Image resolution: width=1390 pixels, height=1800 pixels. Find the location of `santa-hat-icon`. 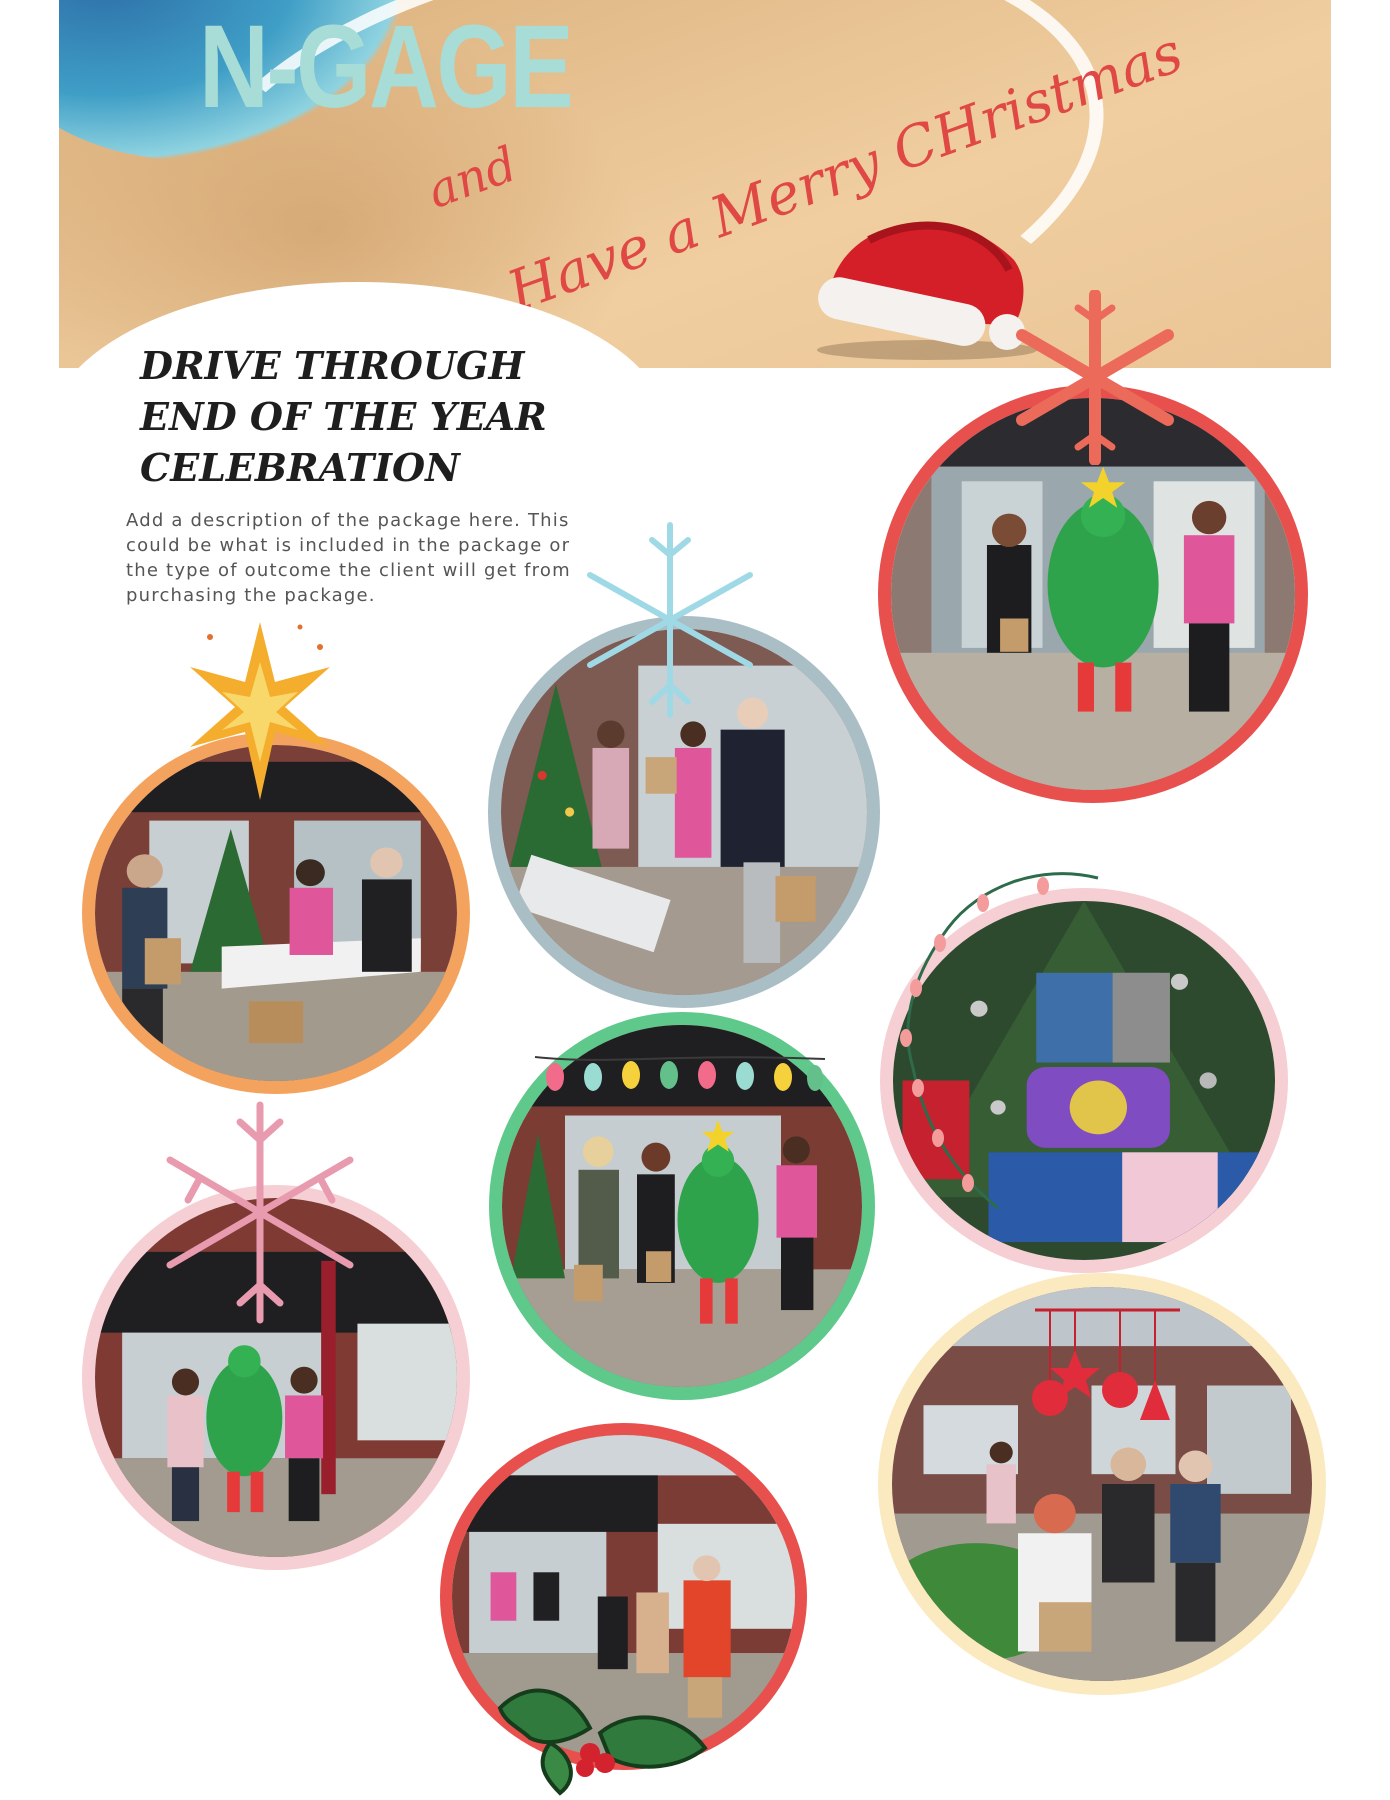

santa-hat-icon is located at coordinates (927, 290).